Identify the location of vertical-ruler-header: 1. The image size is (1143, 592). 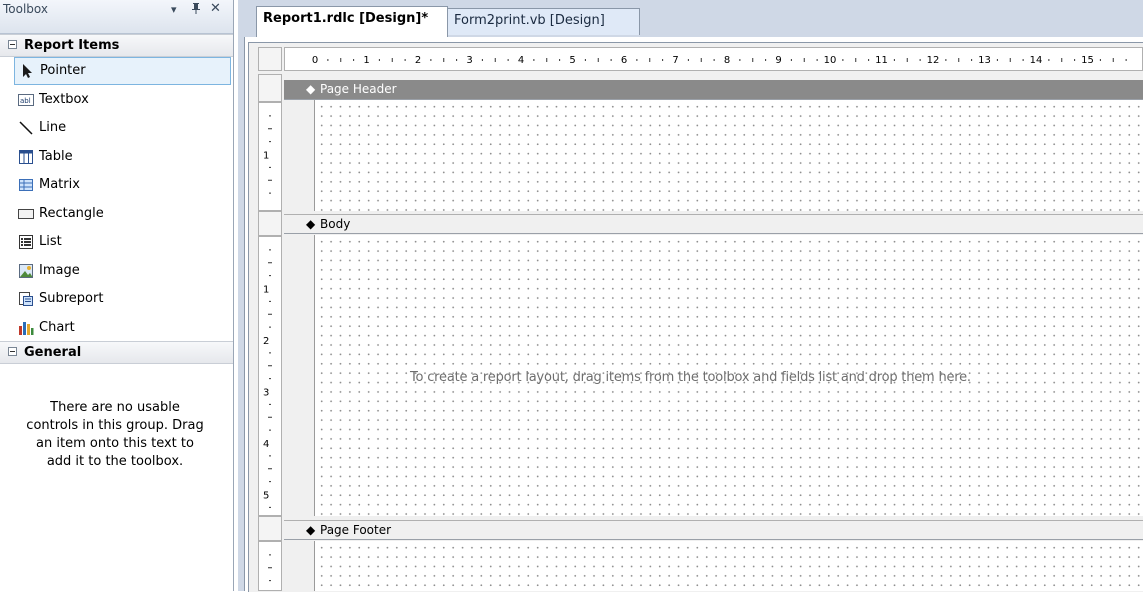
(270, 156).